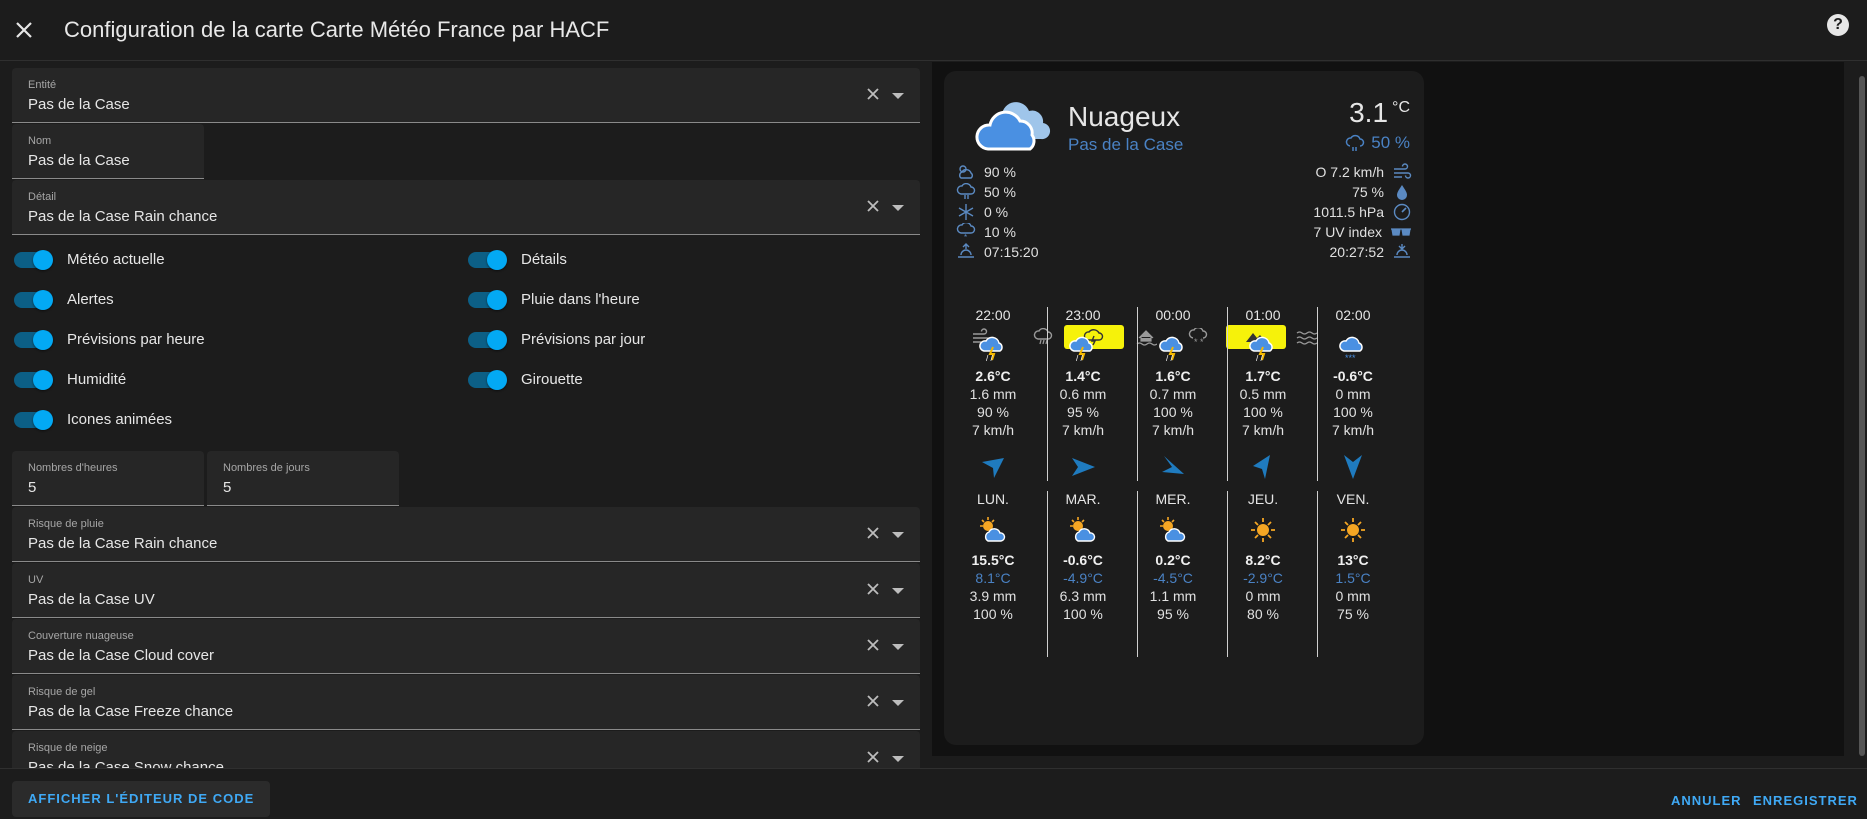  Describe the element at coordinates (108, 478) in the screenshot. I see `hours-field: Nombres d'heures 5` at that location.